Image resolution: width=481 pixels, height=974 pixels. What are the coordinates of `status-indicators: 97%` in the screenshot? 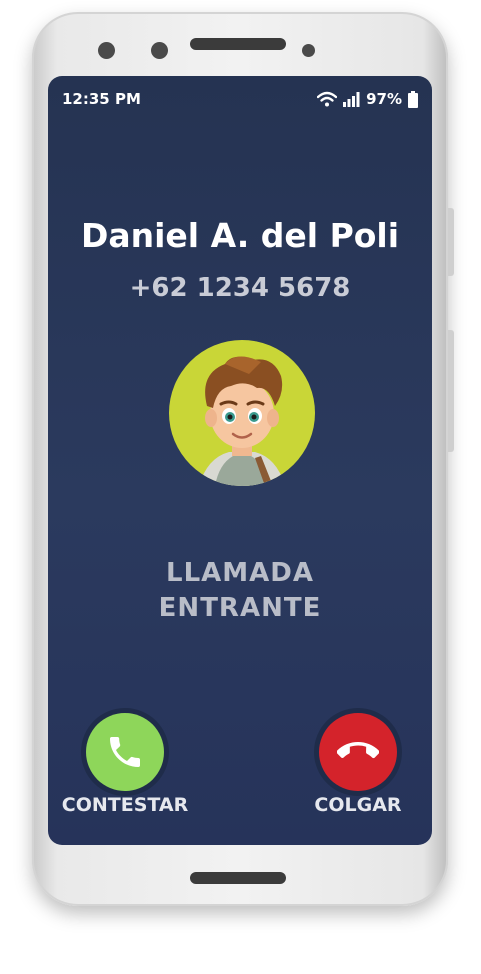 It's located at (367, 99).